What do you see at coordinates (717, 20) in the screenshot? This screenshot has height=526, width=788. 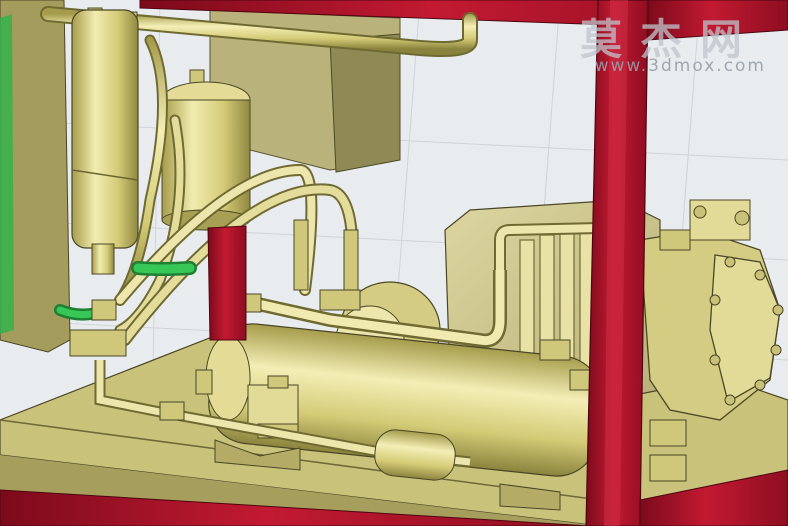 I see `frame-right-corner` at bounding box center [717, 20].